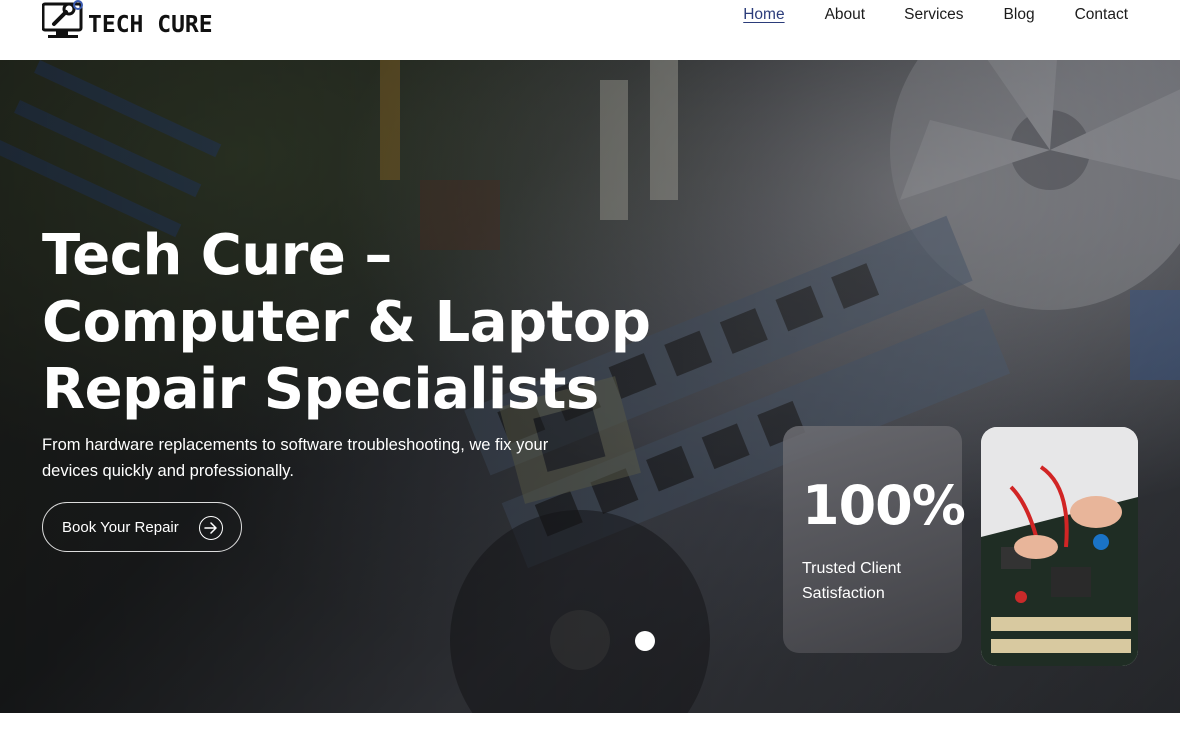  I want to click on nav-item-contact: Contact, so click(1101, 15).